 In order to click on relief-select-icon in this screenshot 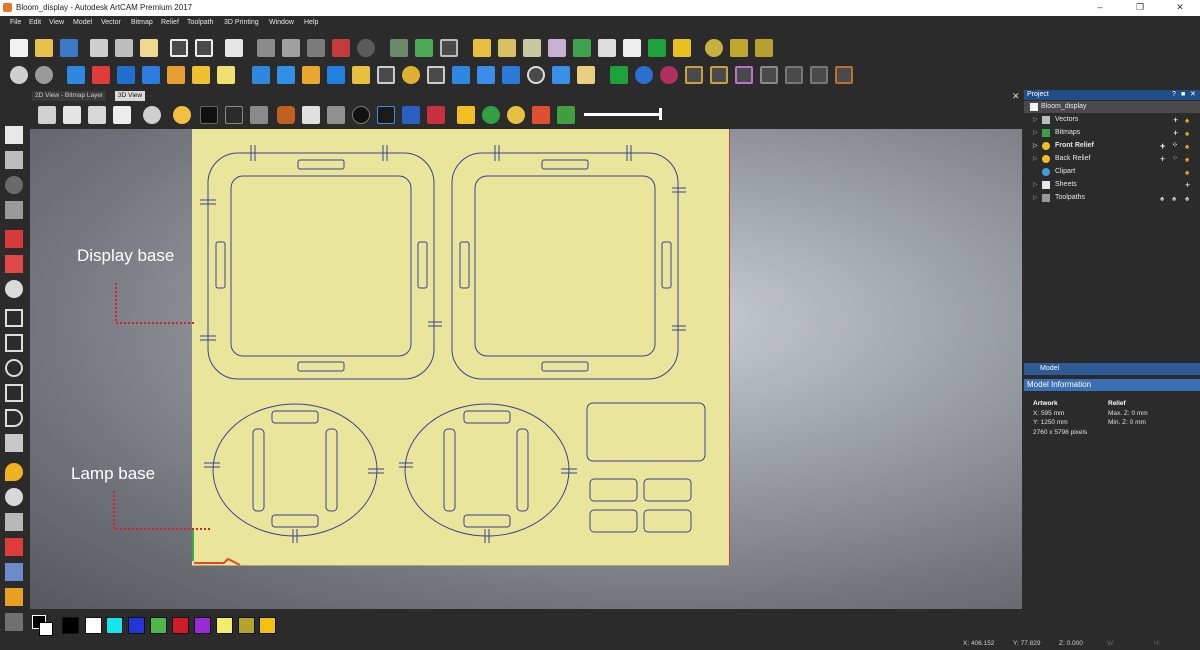, I will do `click(744, 75)`.